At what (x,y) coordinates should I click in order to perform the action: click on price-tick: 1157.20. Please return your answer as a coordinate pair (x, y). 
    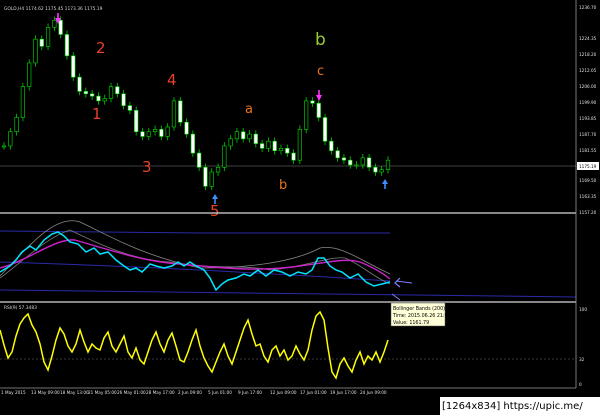
    Looking at the image, I should click on (588, 212).